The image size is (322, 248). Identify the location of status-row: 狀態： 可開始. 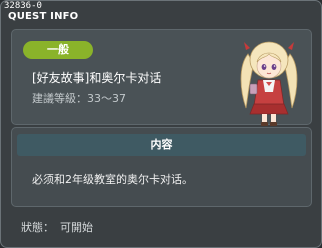
(60, 228).